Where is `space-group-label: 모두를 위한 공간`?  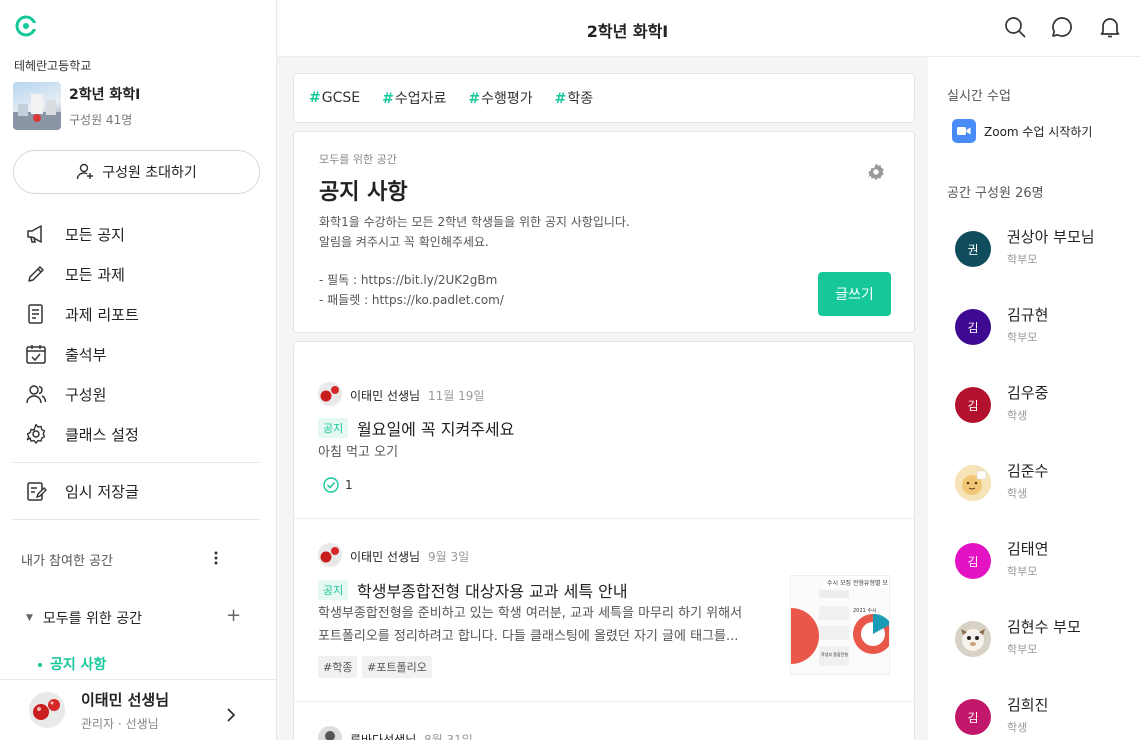
space-group-label: 모두를 위한 공간 is located at coordinates (92, 619).